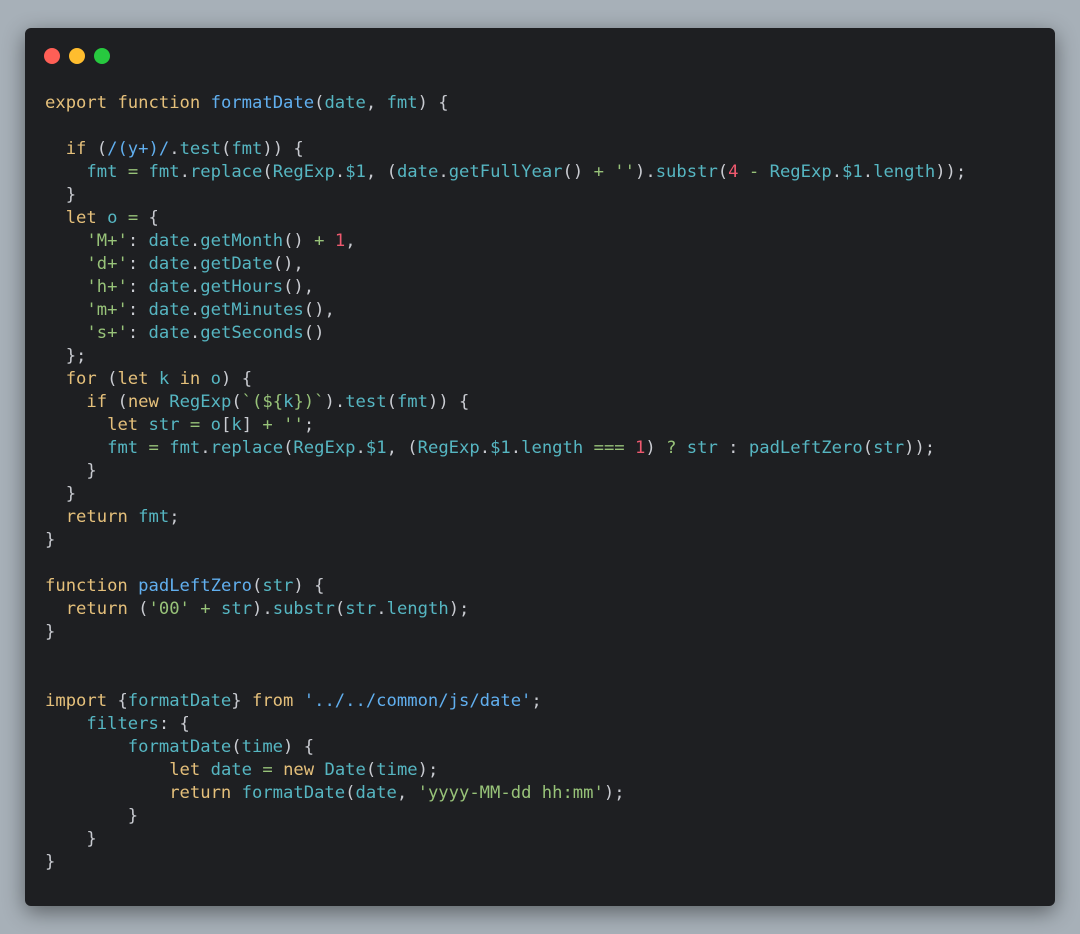 The height and width of the screenshot is (934, 1080). I want to click on code-token: 4, so click(733, 172).